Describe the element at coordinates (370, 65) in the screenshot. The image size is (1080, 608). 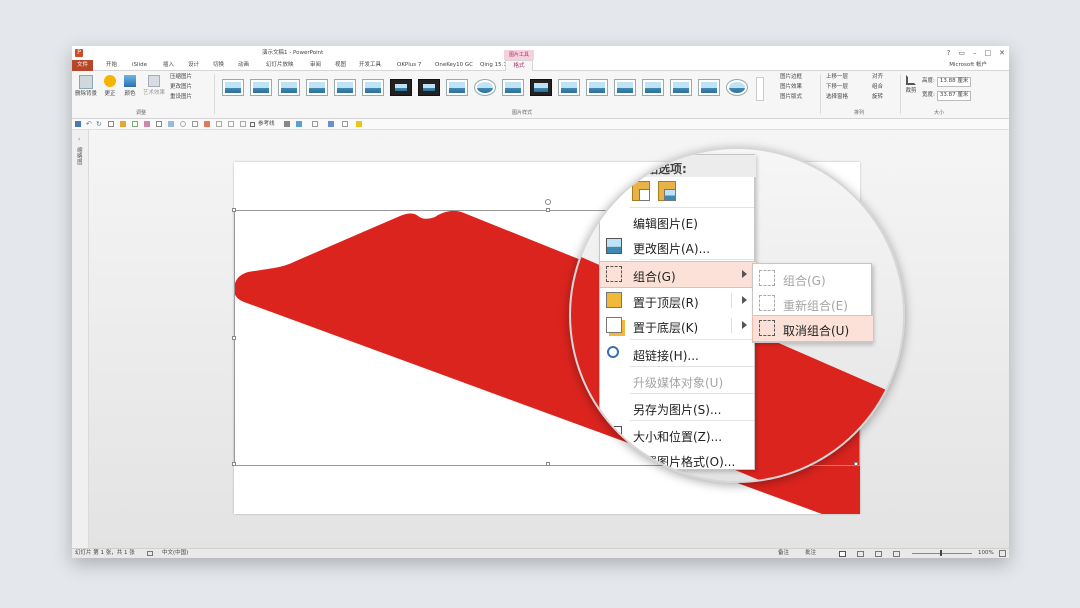
I see `tab-developer: 开发工具` at that location.